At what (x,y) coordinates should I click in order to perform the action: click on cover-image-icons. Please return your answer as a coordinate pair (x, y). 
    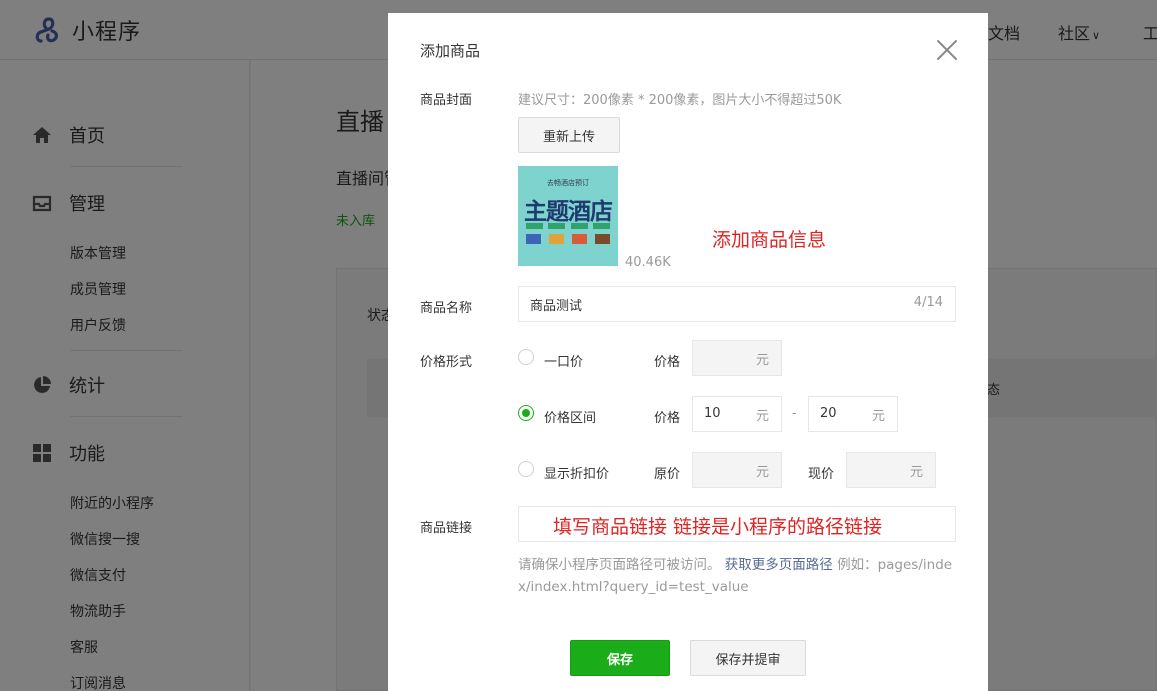
    Looking at the image, I should click on (568, 239).